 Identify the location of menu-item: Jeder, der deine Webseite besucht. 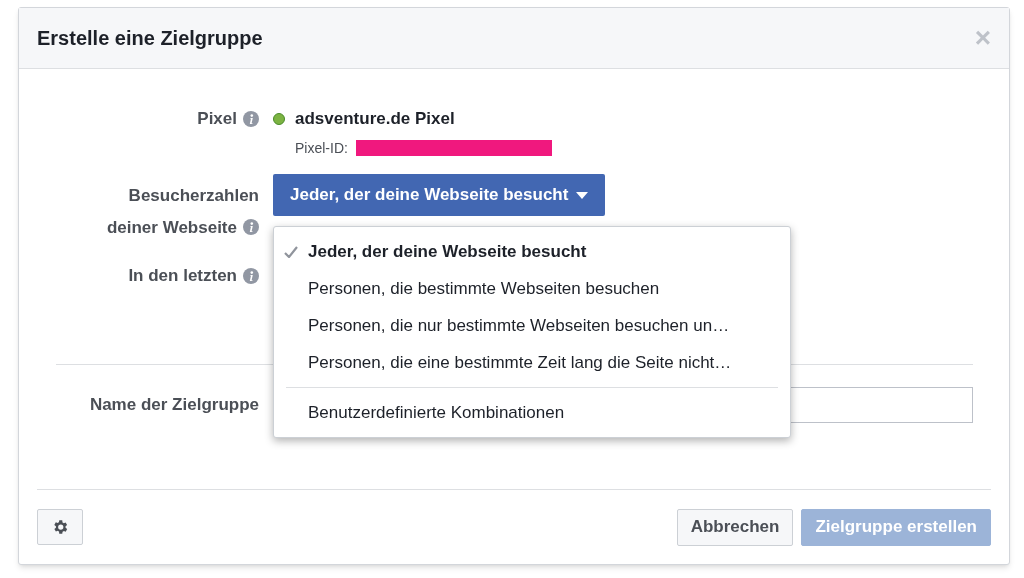
(532, 251).